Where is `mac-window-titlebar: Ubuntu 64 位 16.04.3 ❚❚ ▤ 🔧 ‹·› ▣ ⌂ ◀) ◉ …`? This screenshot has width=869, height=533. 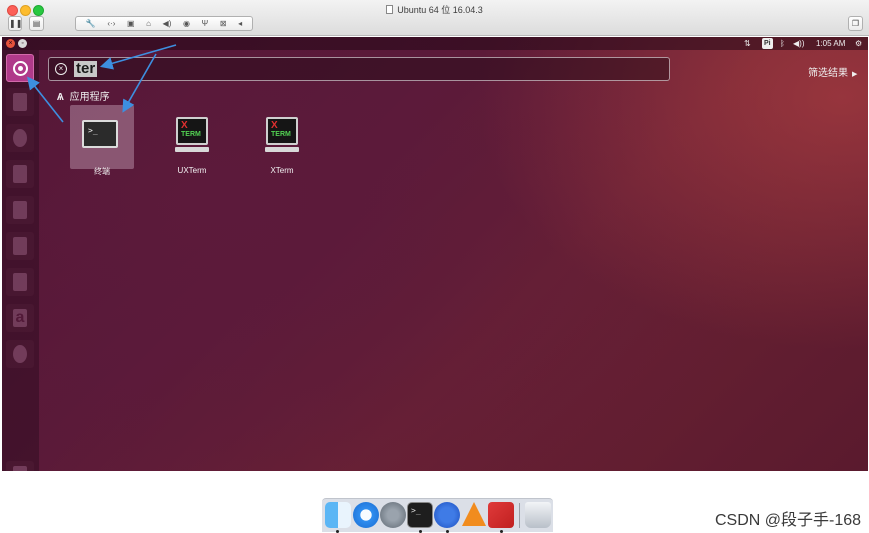
mac-window-titlebar: Ubuntu 64 位 16.04.3 ❚❚ ▤ 🔧 ‹·› ▣ ⌂ ◀) ◉ … is located at coordinates (434, 18).